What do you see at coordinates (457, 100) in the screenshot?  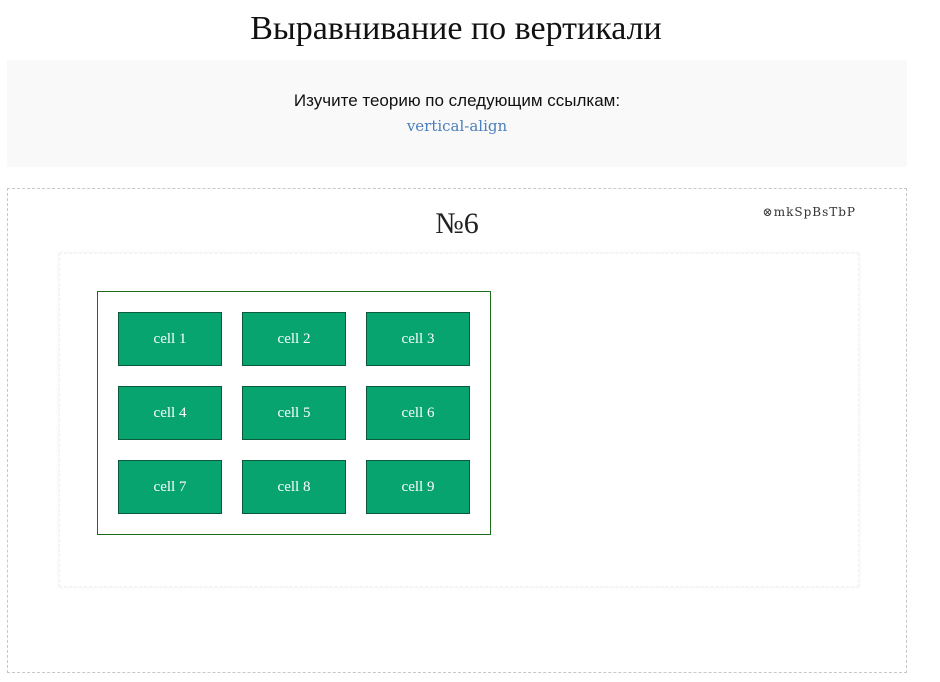 I see `theory-instruction: Изучите теорию по следующим ссылкам:` at bounding box center [457, 100].